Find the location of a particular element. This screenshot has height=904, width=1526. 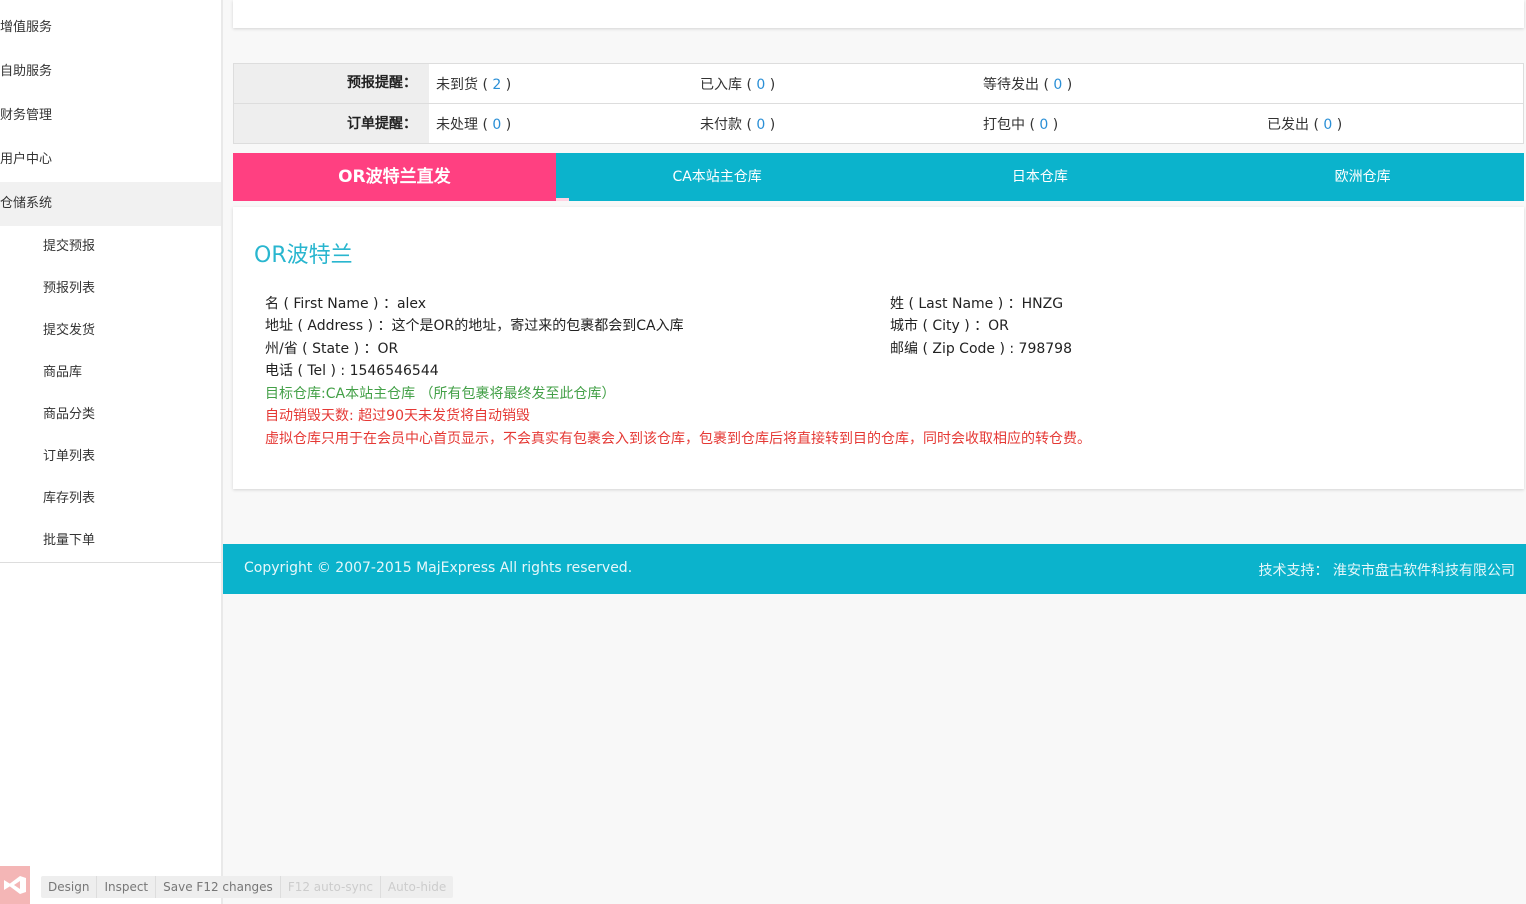

forecast-received-label: 已入库 ( is located at coordinates (726, 84).